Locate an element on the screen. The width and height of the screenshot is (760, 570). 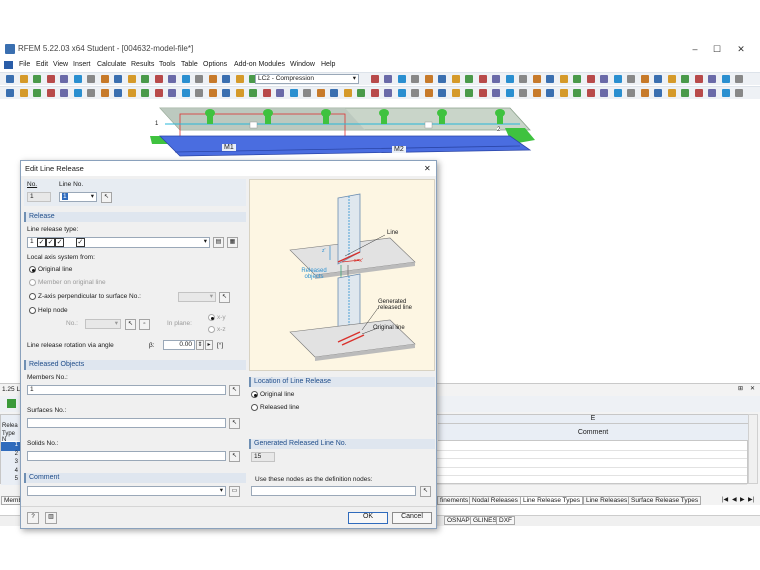
cancel-button: Cancel is located at coordinates (412, 518).